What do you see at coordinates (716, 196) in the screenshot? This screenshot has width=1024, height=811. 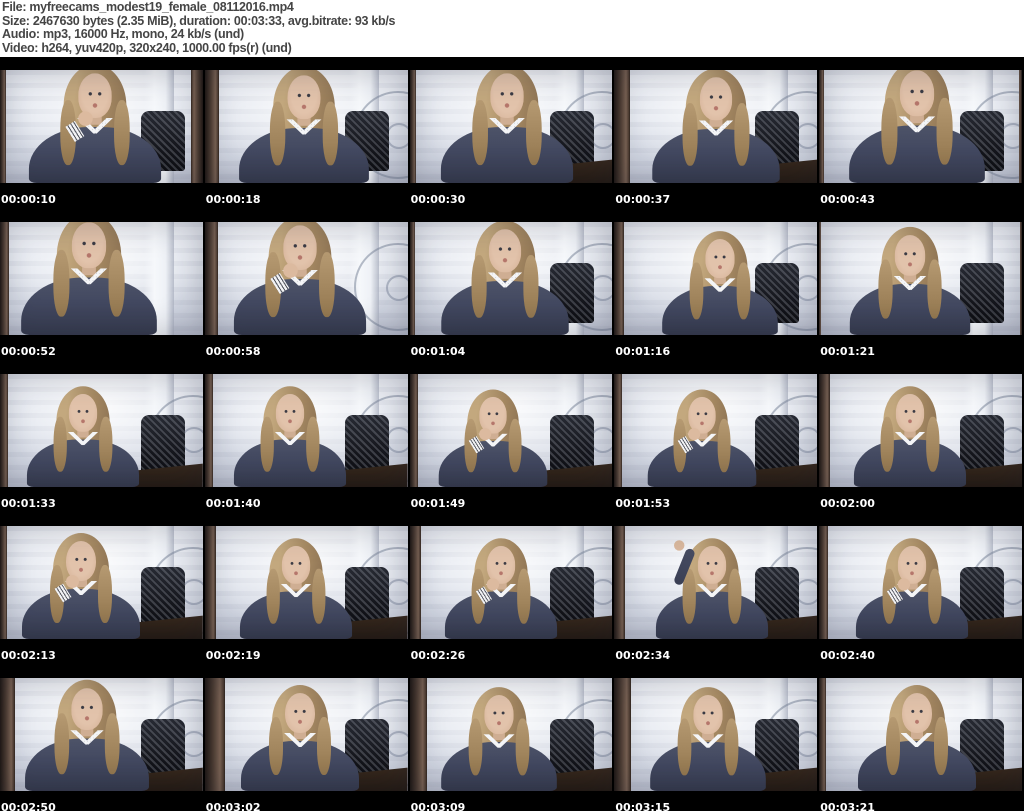 I see `timestamp-bar: 00:00:37` at bounding box center [716, 196].